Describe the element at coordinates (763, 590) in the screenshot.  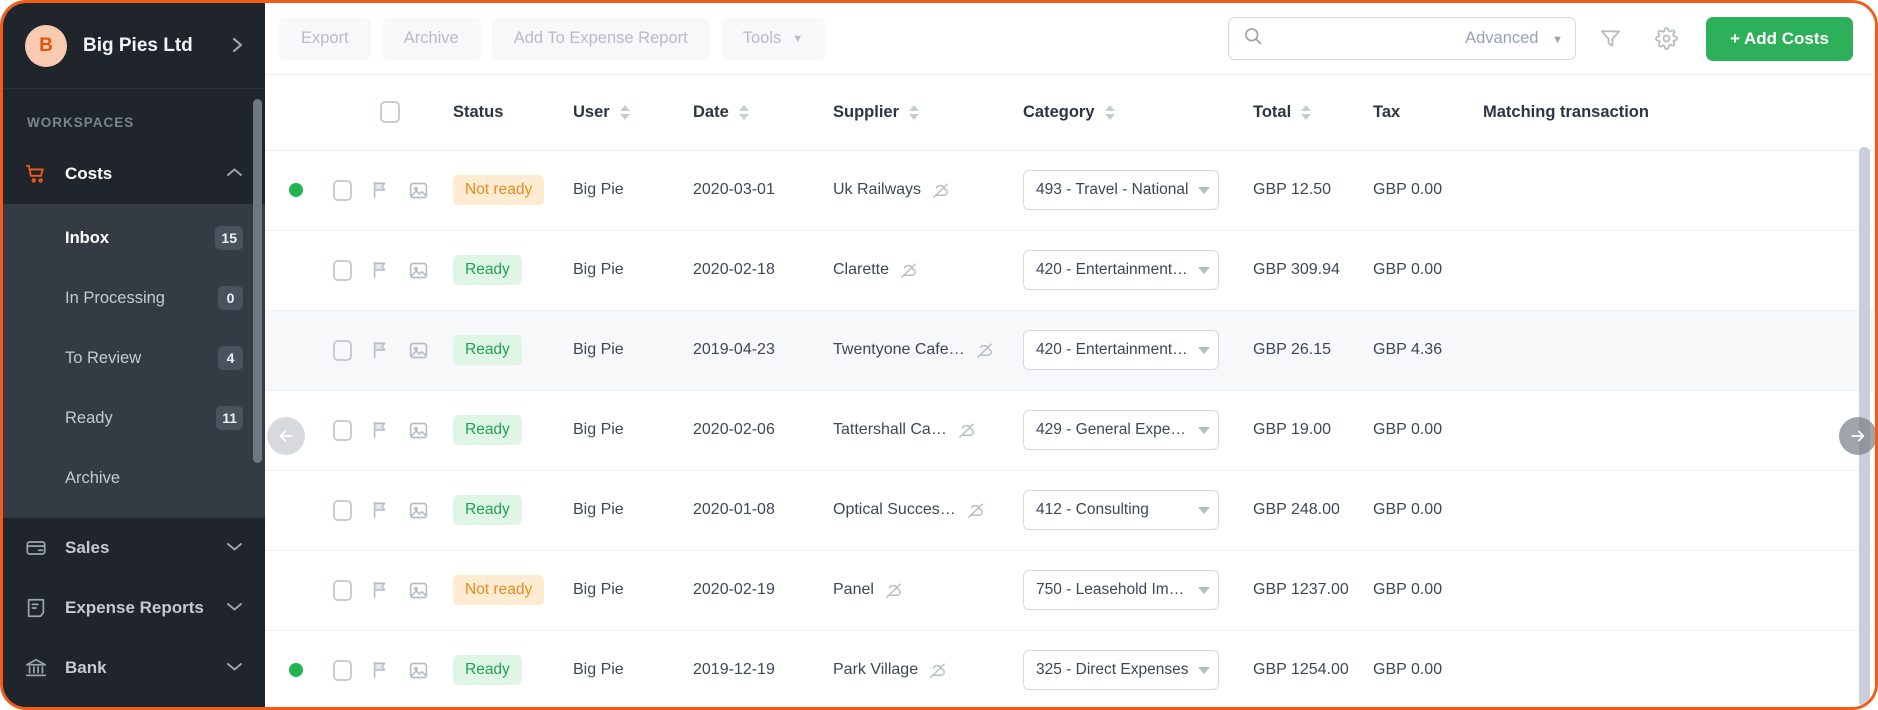
I see `cell-date: 2020-02-19` at that location.